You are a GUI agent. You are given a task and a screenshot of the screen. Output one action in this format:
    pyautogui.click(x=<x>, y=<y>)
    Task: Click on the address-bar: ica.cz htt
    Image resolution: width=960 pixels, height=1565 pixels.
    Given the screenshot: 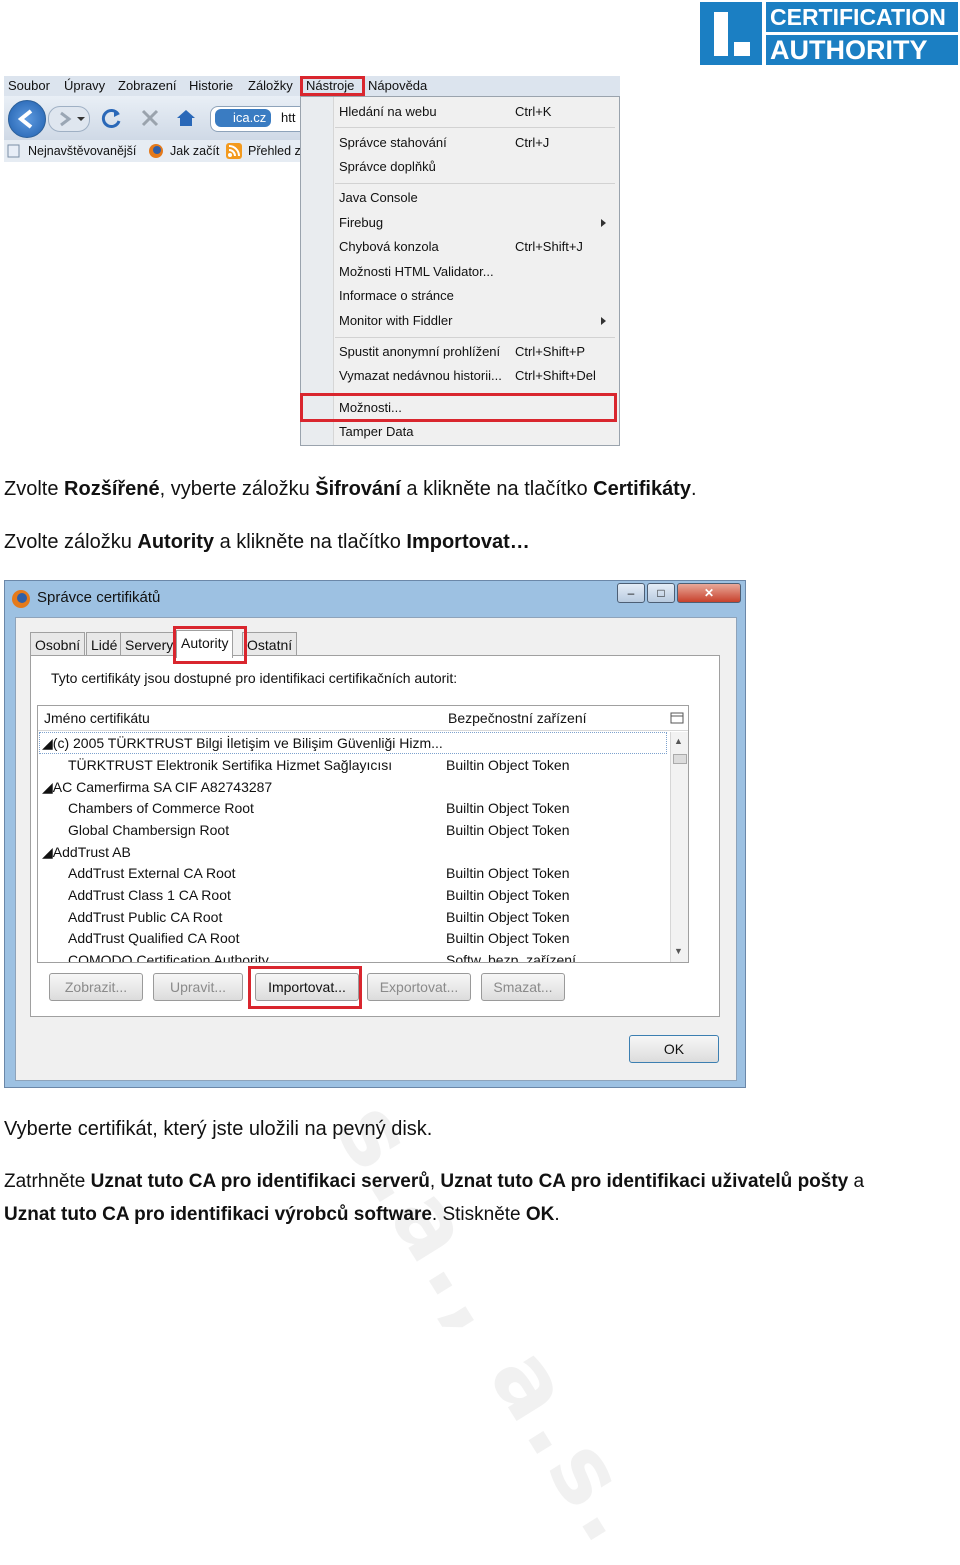 What is the action you would take?
    pyautogui.click(x=258, y=119)
    